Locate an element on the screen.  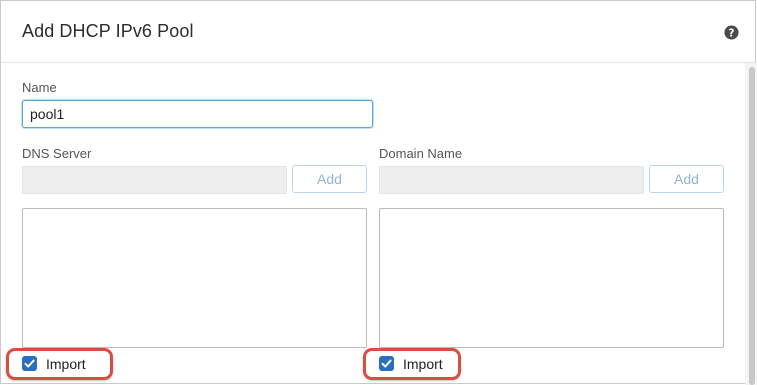
help-icon: ? is located at coordinates (731, 32).